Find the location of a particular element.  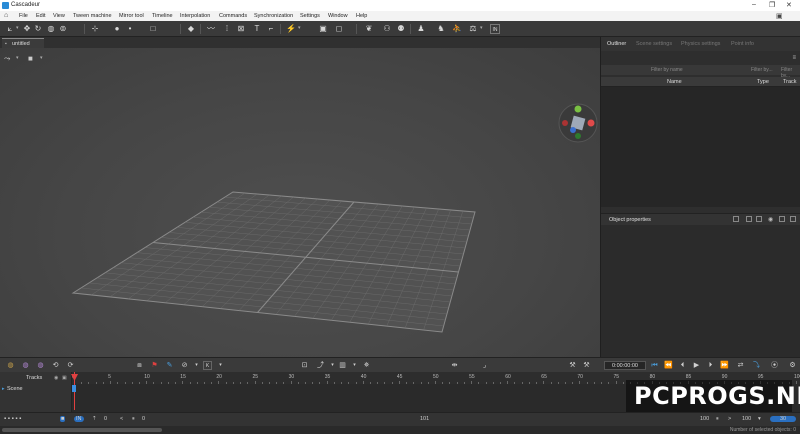

axis-icon: ⟀ is located at coordinates (10, 29).